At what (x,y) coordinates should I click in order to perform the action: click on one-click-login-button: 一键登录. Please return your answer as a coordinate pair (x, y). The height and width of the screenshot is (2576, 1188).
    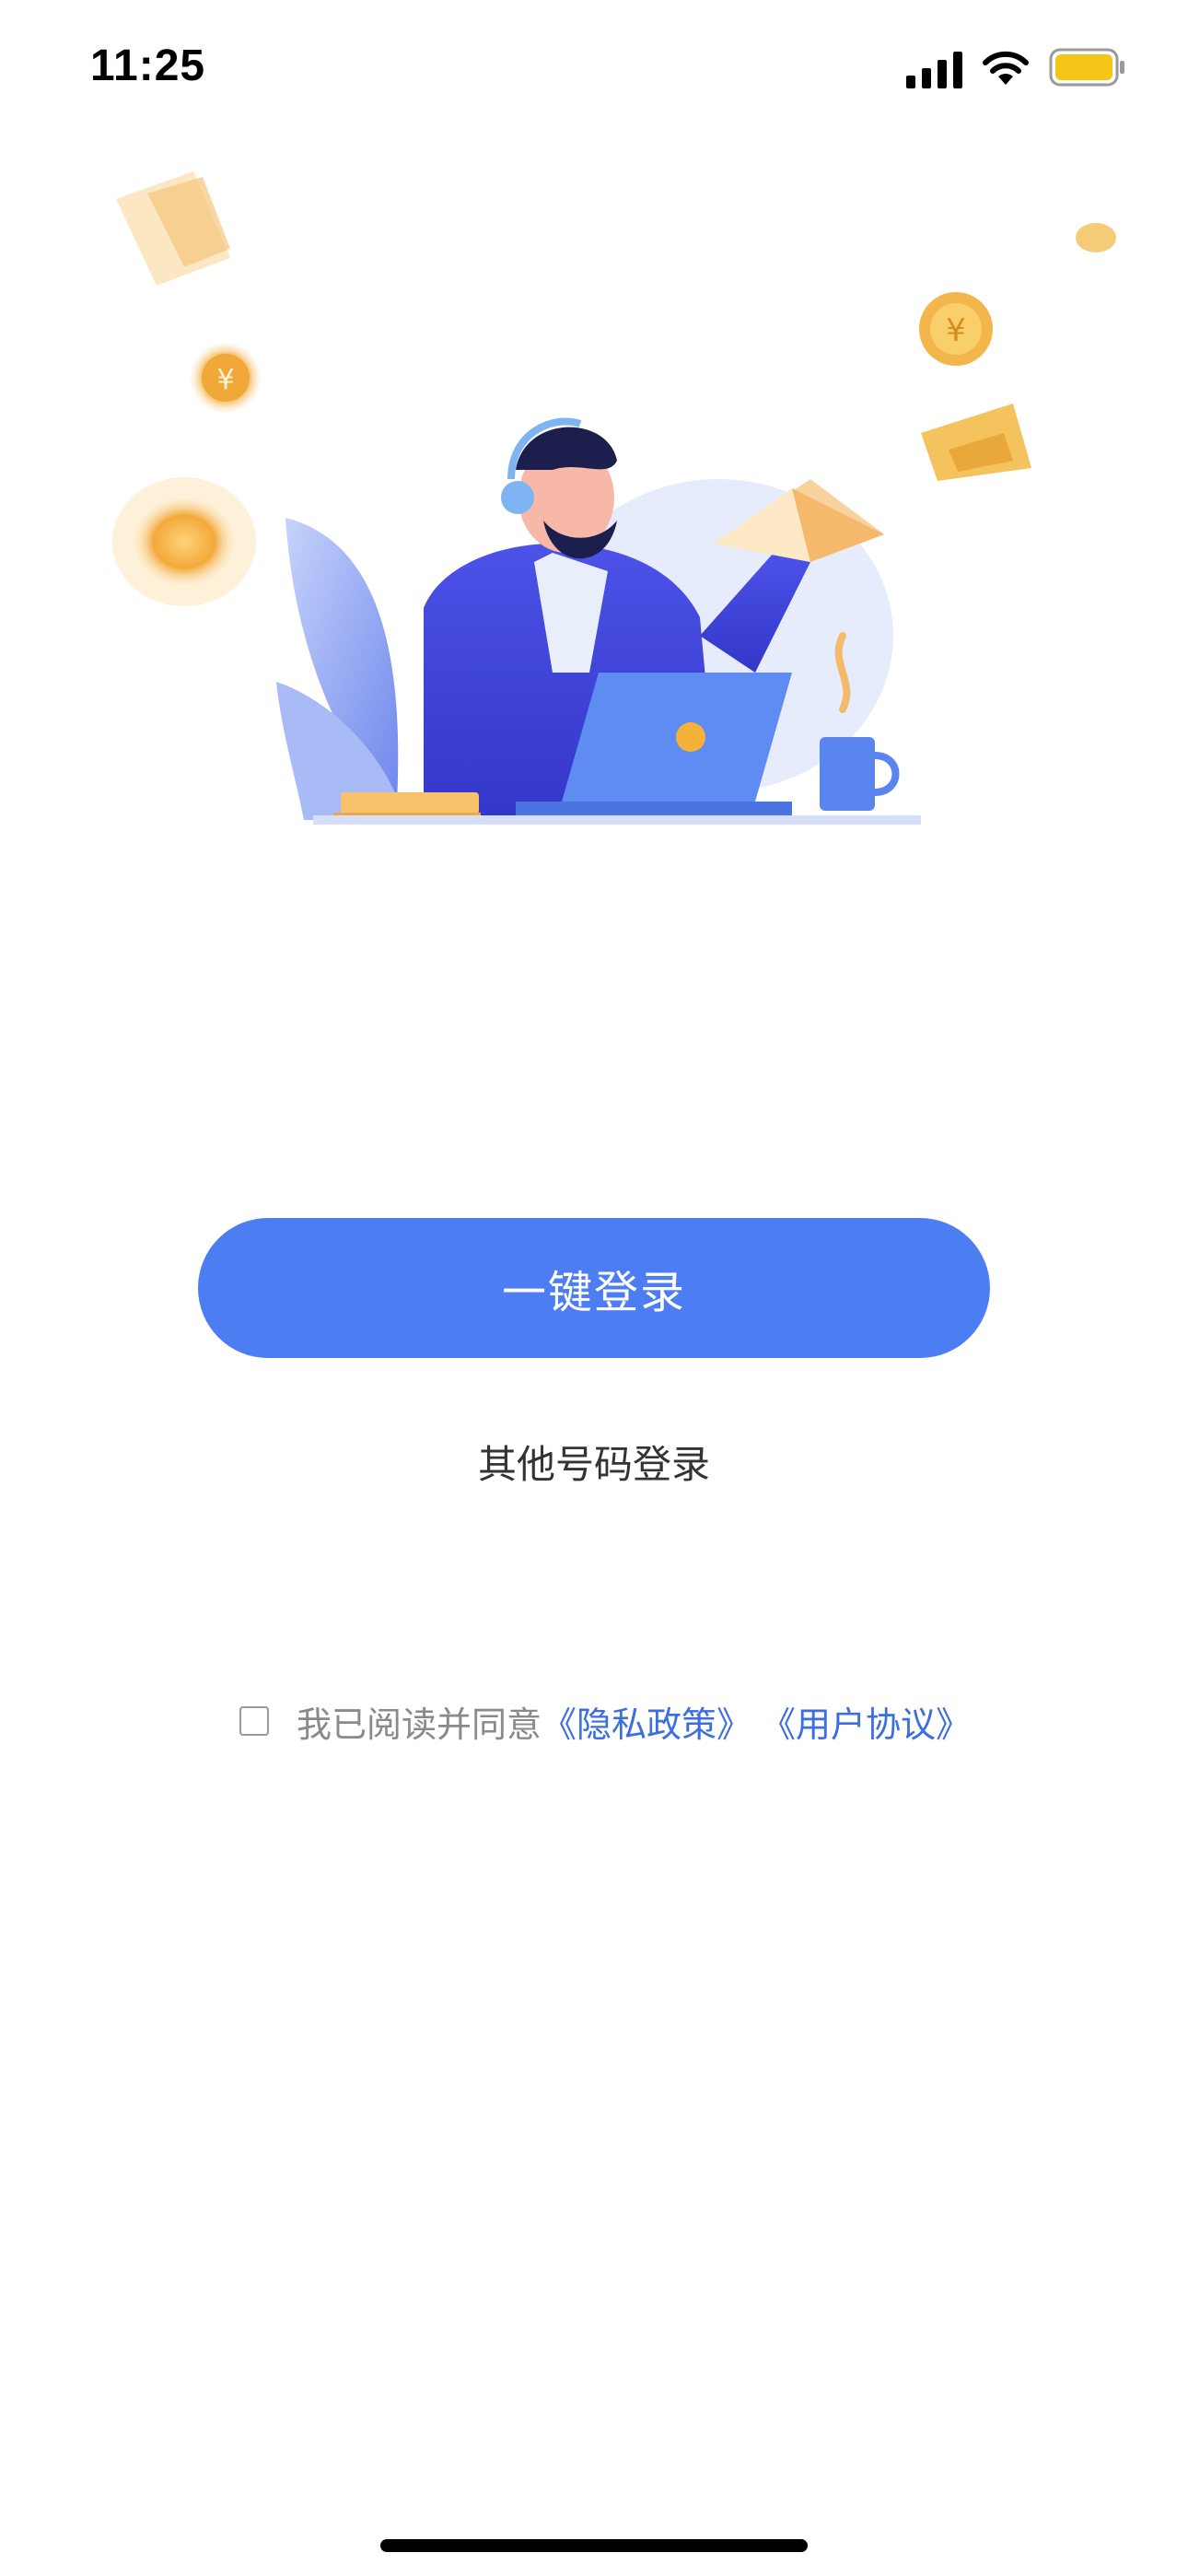
    Looking at the image, I should click on (594, 1288).